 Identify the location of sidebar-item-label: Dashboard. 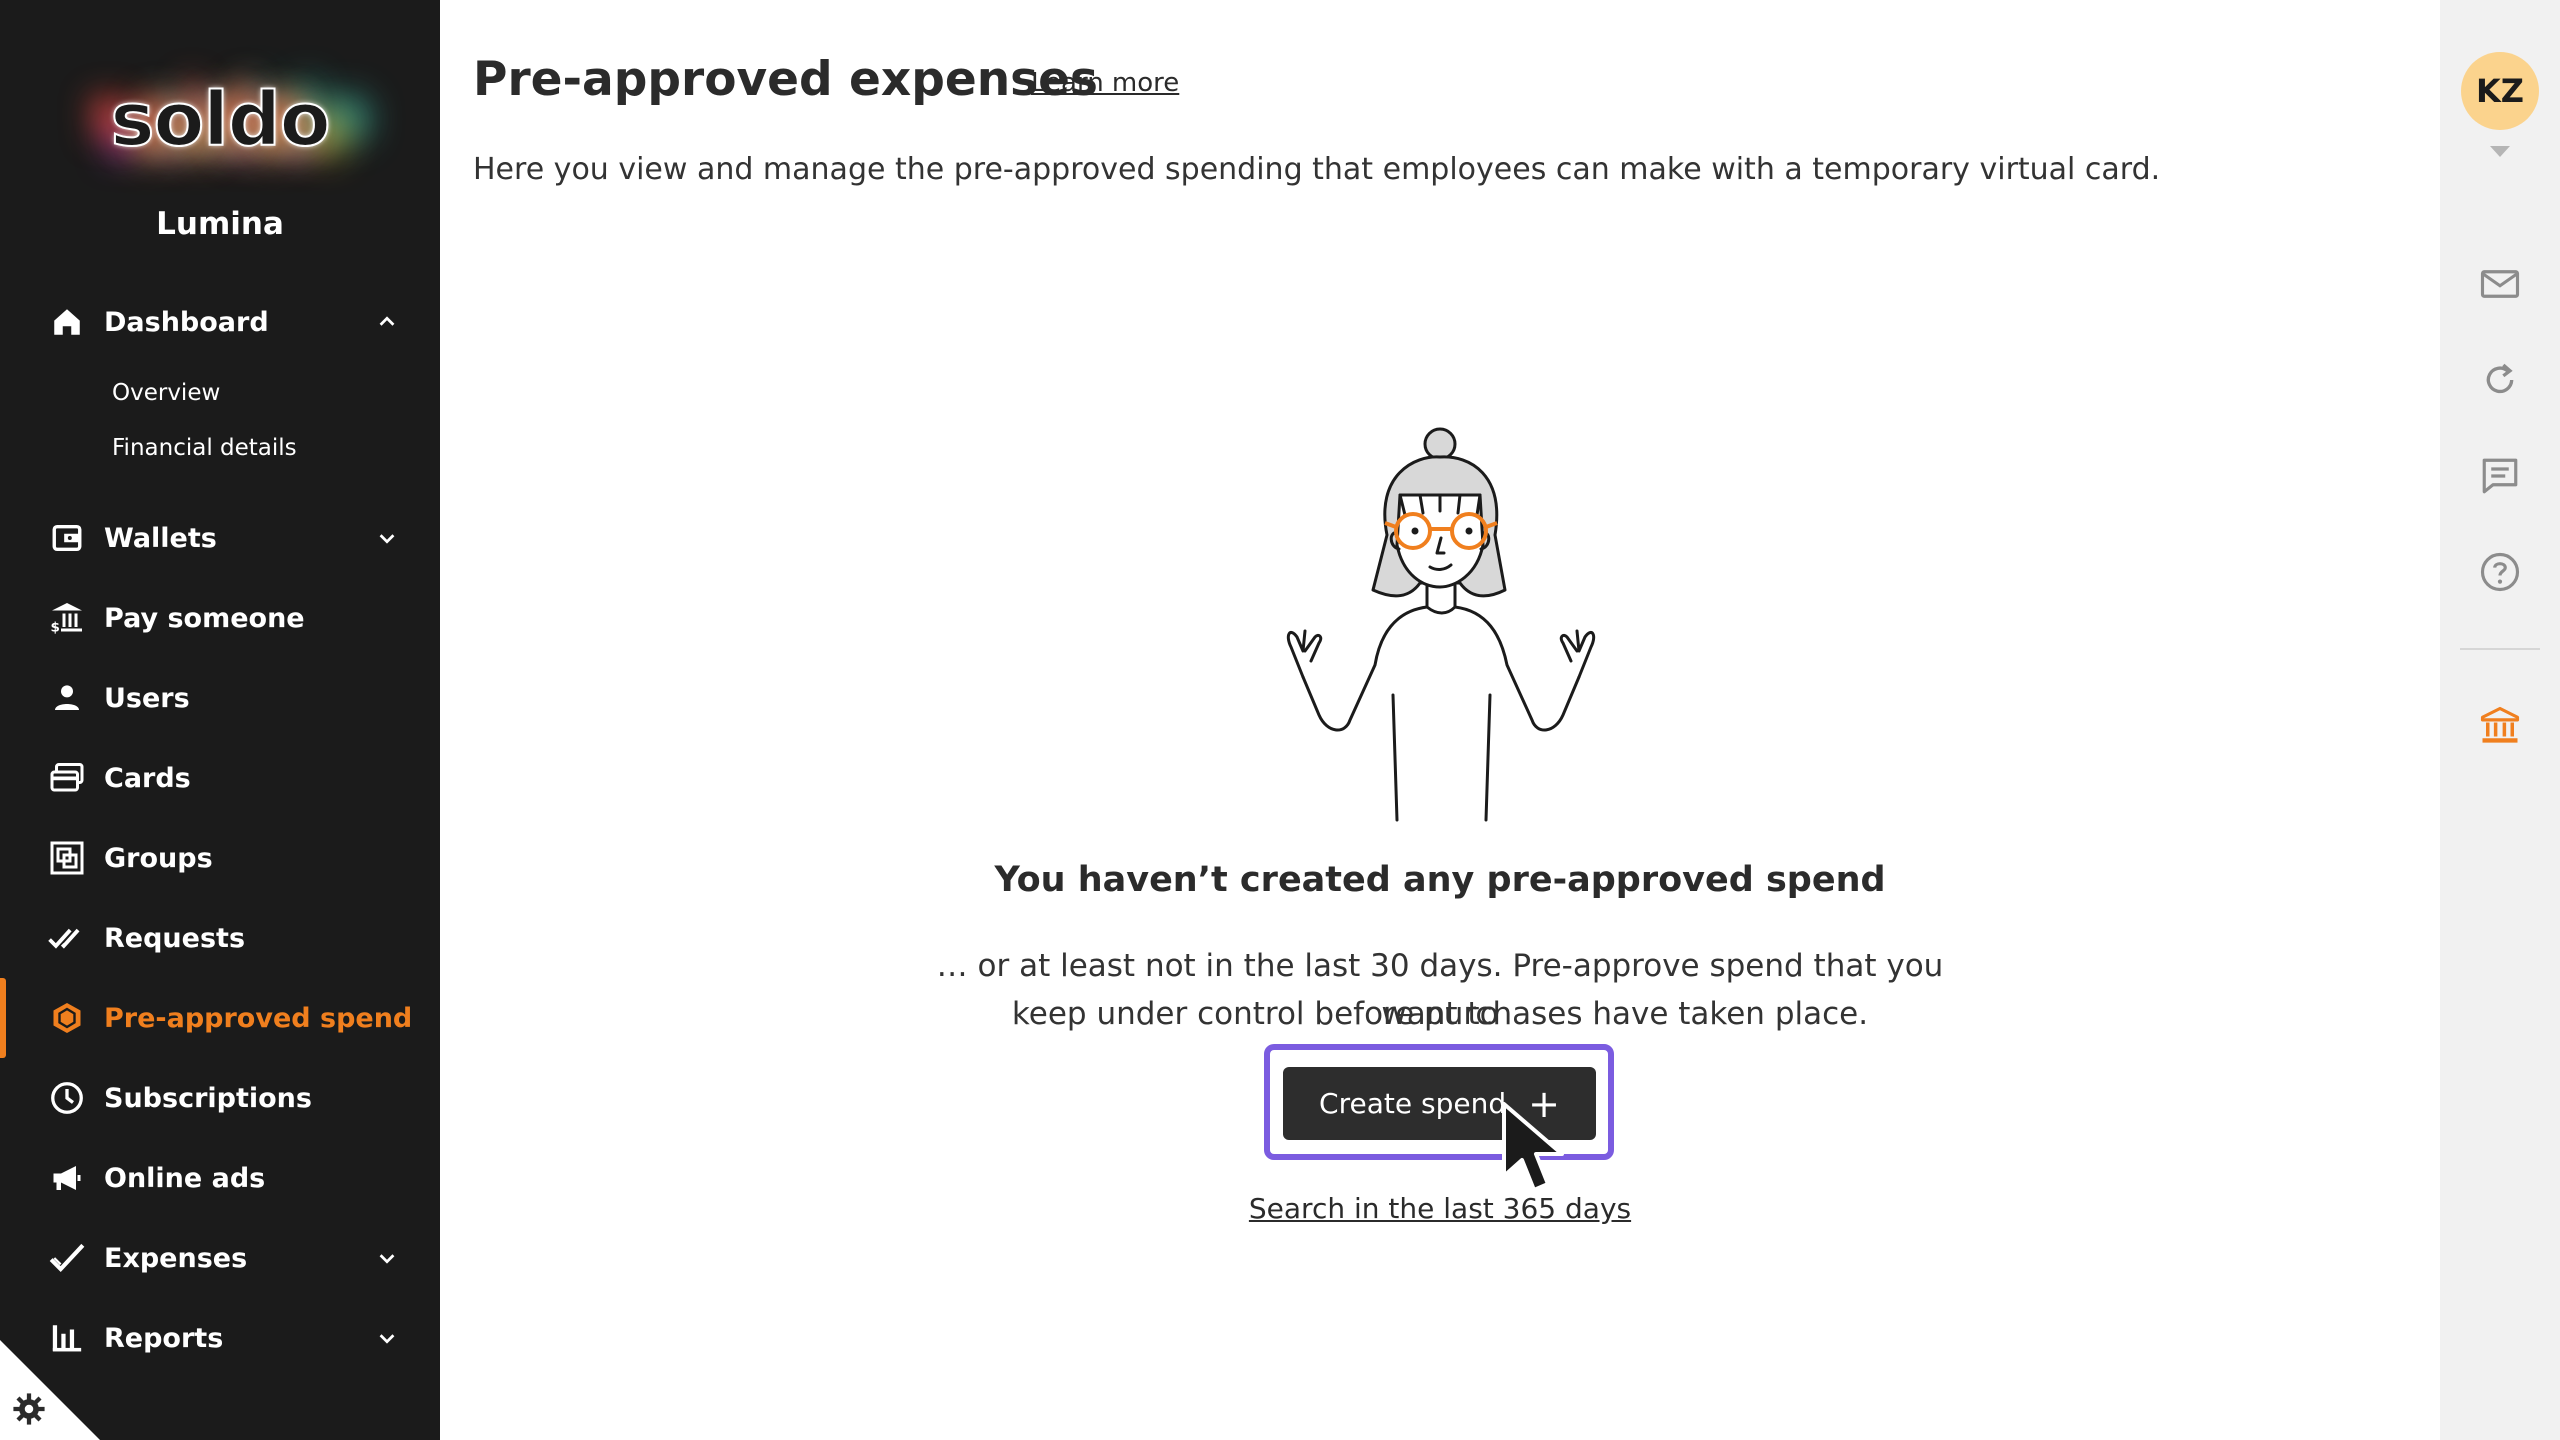
(186, 322).